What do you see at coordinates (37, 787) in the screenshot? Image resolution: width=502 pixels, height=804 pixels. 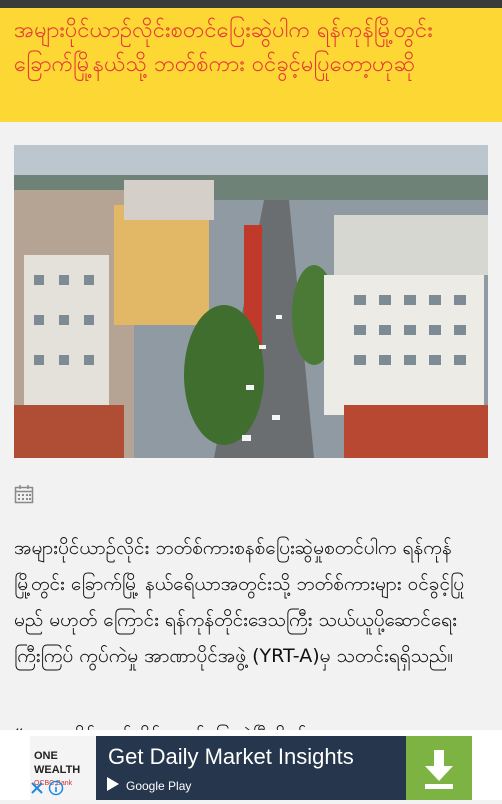 I see `close-icon` at bounding box center [37, 787].